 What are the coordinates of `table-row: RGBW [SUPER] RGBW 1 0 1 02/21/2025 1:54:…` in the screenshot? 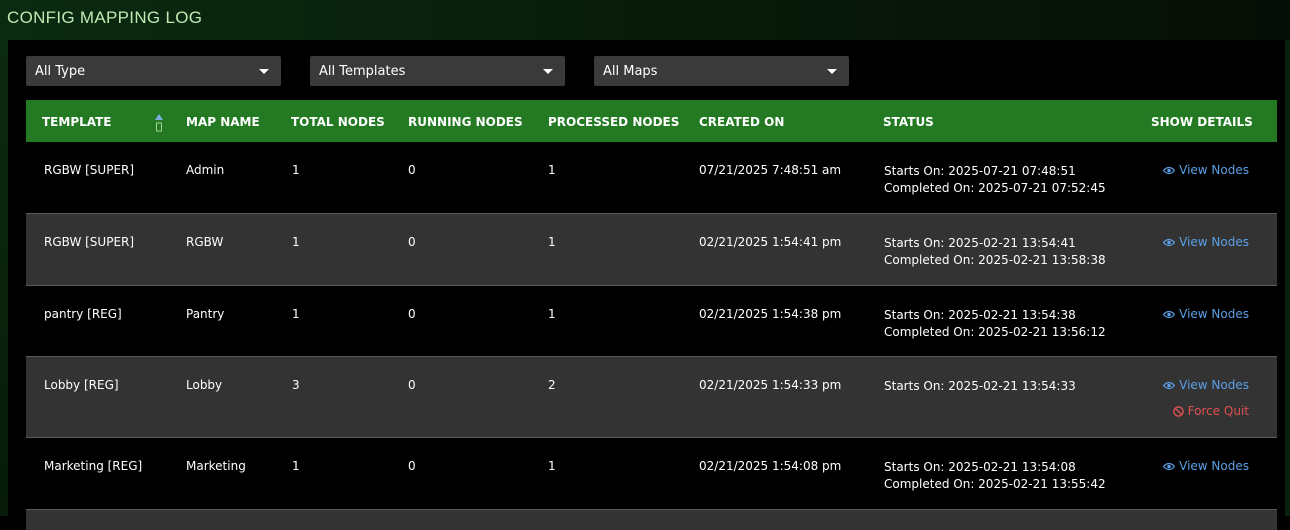 It's located at (651, 250).